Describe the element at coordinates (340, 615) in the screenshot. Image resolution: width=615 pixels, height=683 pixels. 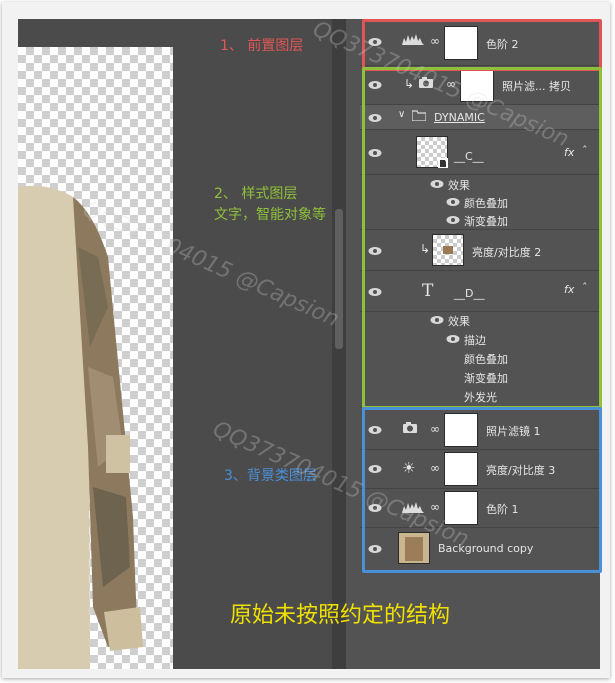
I see `caption: 原始未按照约定的结构` at that location.